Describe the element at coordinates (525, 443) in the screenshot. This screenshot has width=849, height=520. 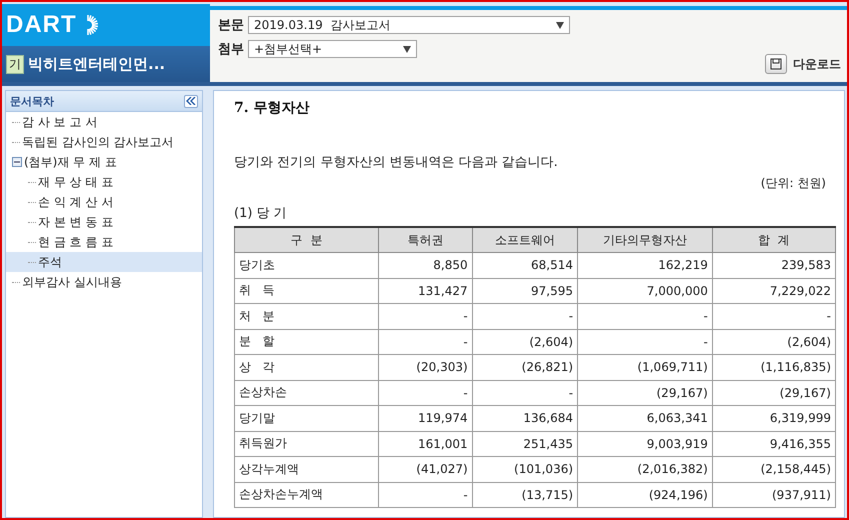
I see `table-cell: 251,435` at that location.